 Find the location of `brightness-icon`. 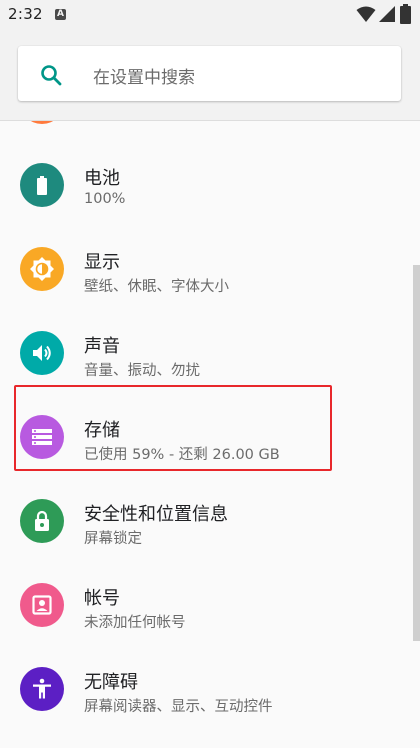

brightness-icon is located at coordinates (42, 269).